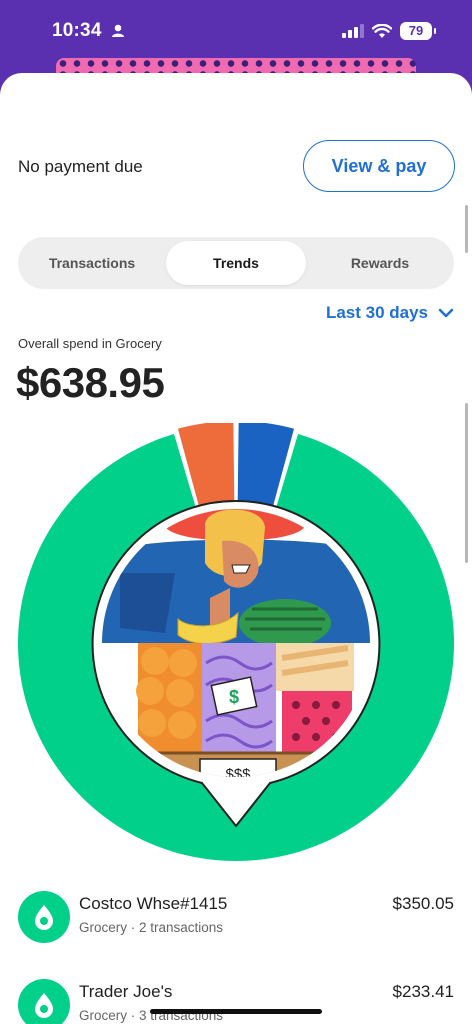 This screenshot has height=1024, width=472. Describe the element at coordinates (376, 312) in the screenshot. I see `date-range-label: Last 30 days` at that location.